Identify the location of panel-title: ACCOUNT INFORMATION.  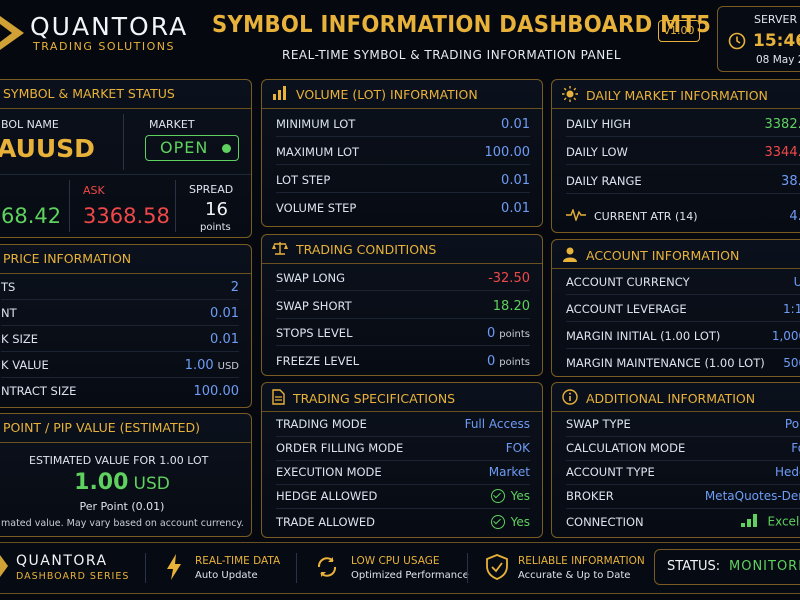
(663, 255).